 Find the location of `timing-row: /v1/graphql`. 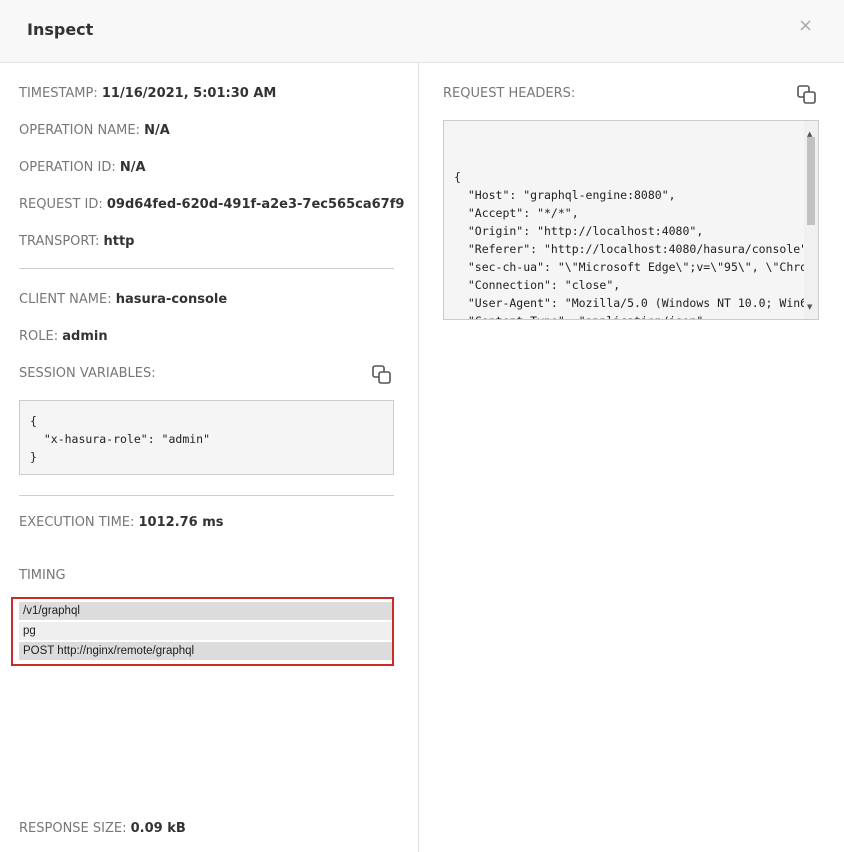

timing-row: /v1/graphql is located at coordinates (205, 611).